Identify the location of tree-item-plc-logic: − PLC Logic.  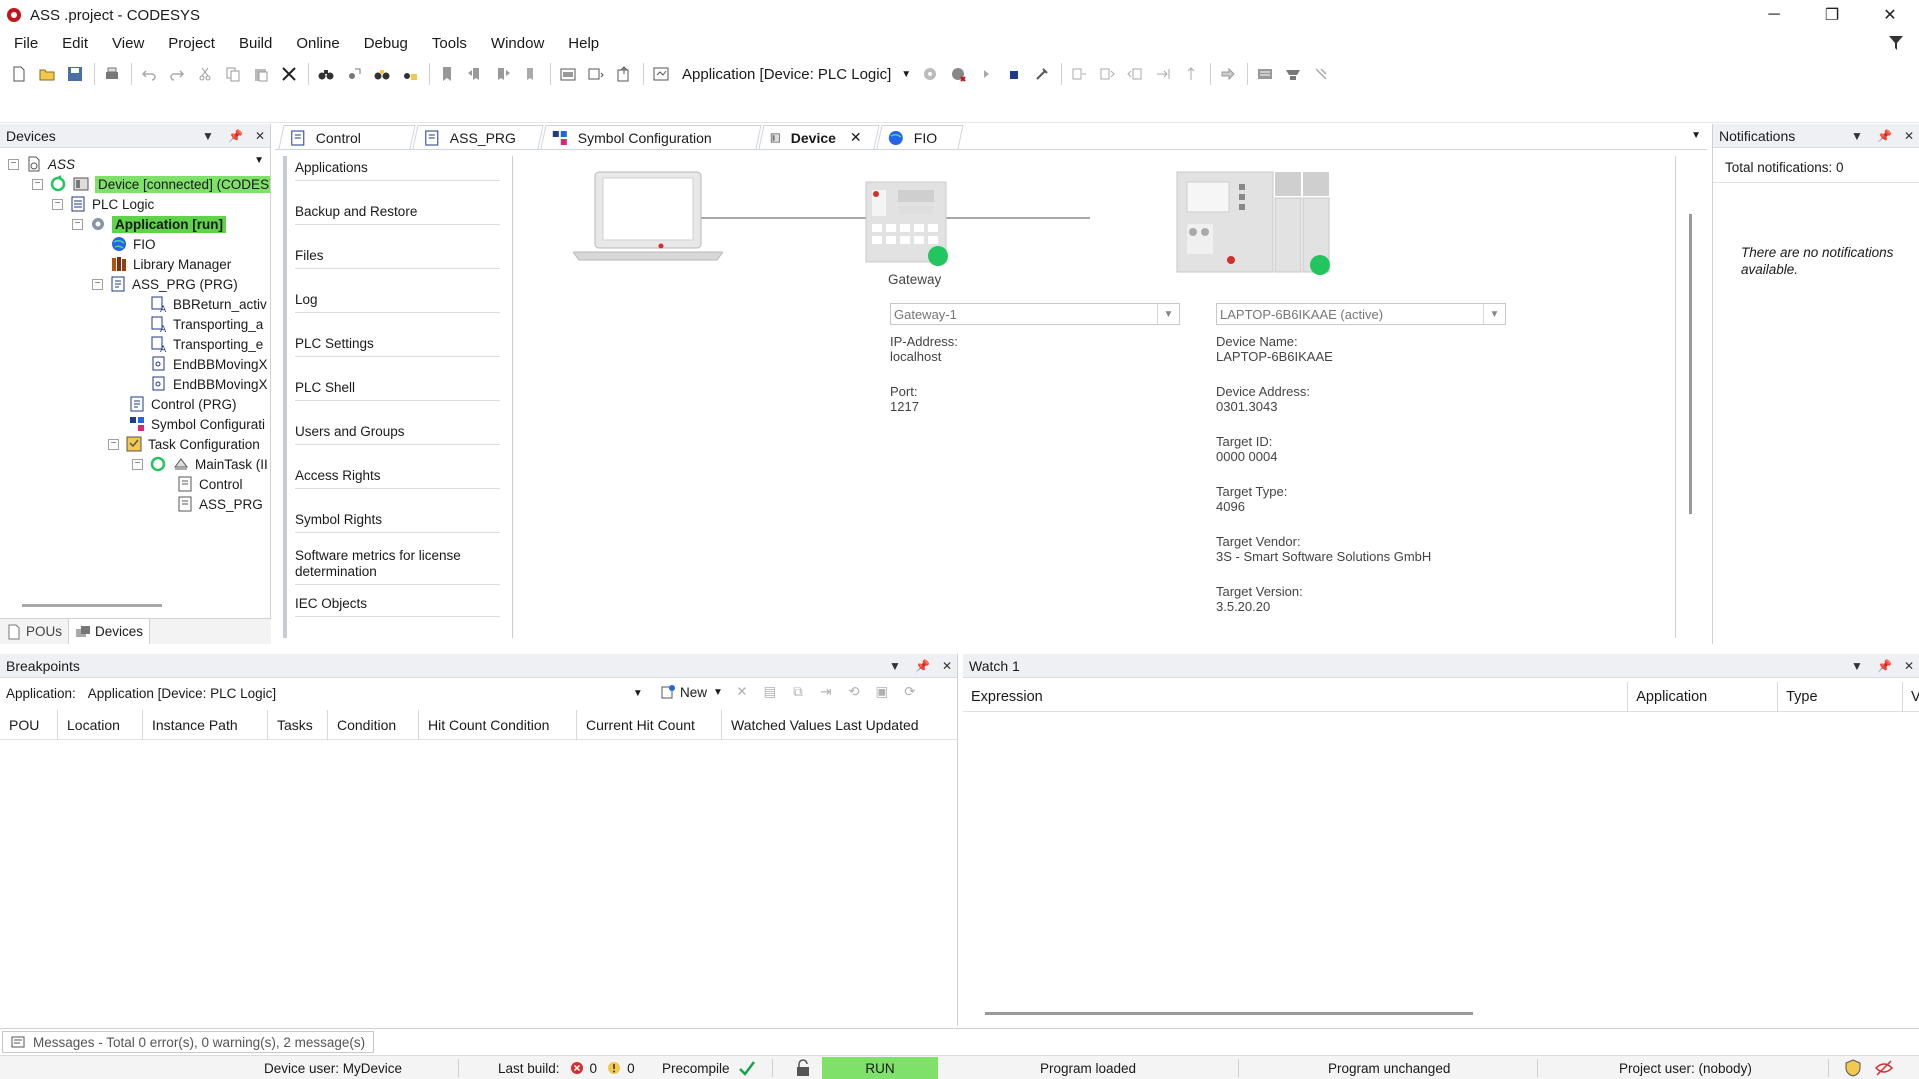
(103, 204).